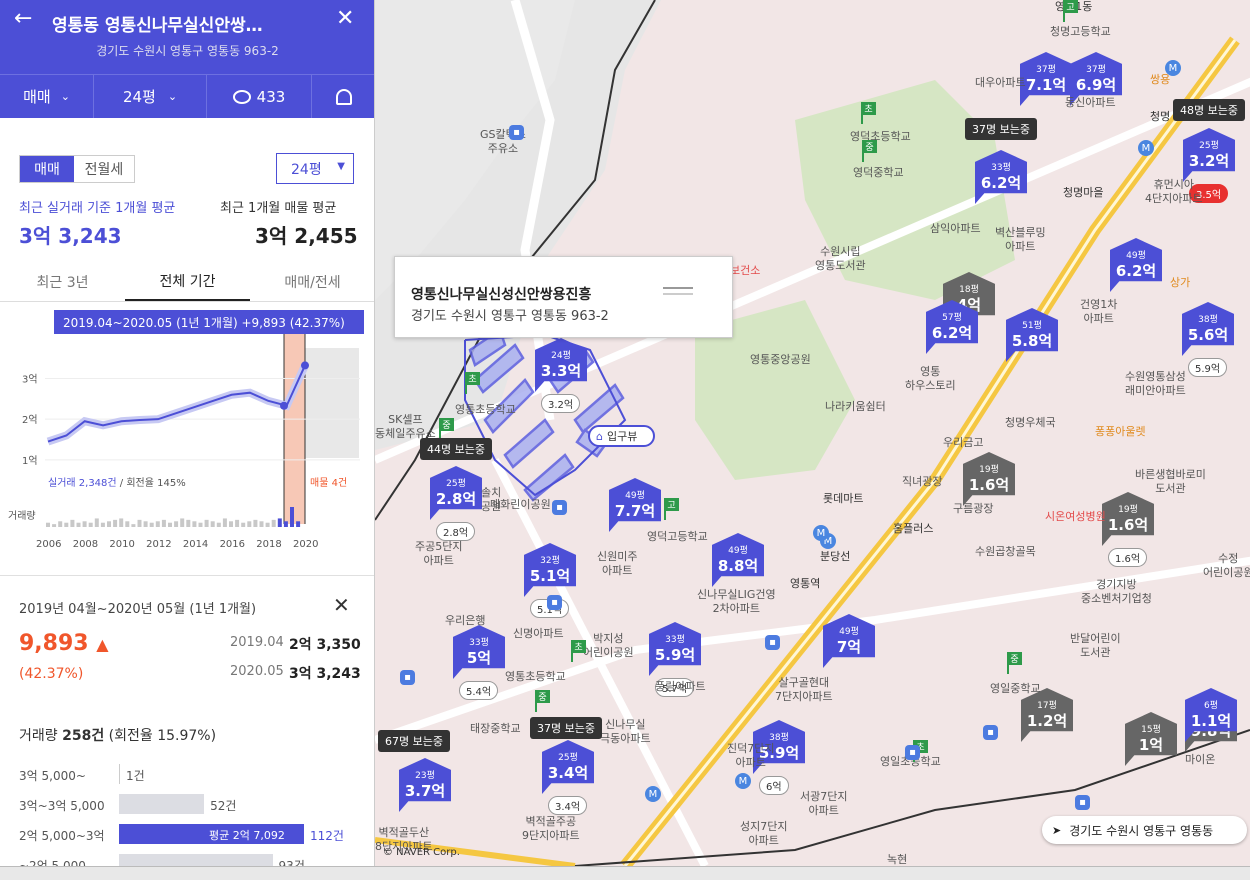  What do you see at coordinates (1001, 177) in the screenshot?
I see `price-marker: 33평 6.2억` at bounding box center [1001, 177].